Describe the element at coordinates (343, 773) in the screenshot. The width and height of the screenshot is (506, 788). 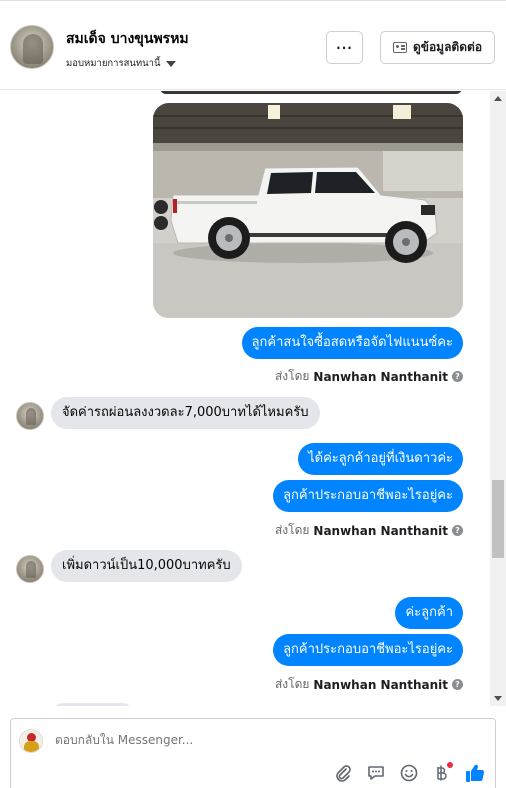
I see `paperclip-icon` at that location.